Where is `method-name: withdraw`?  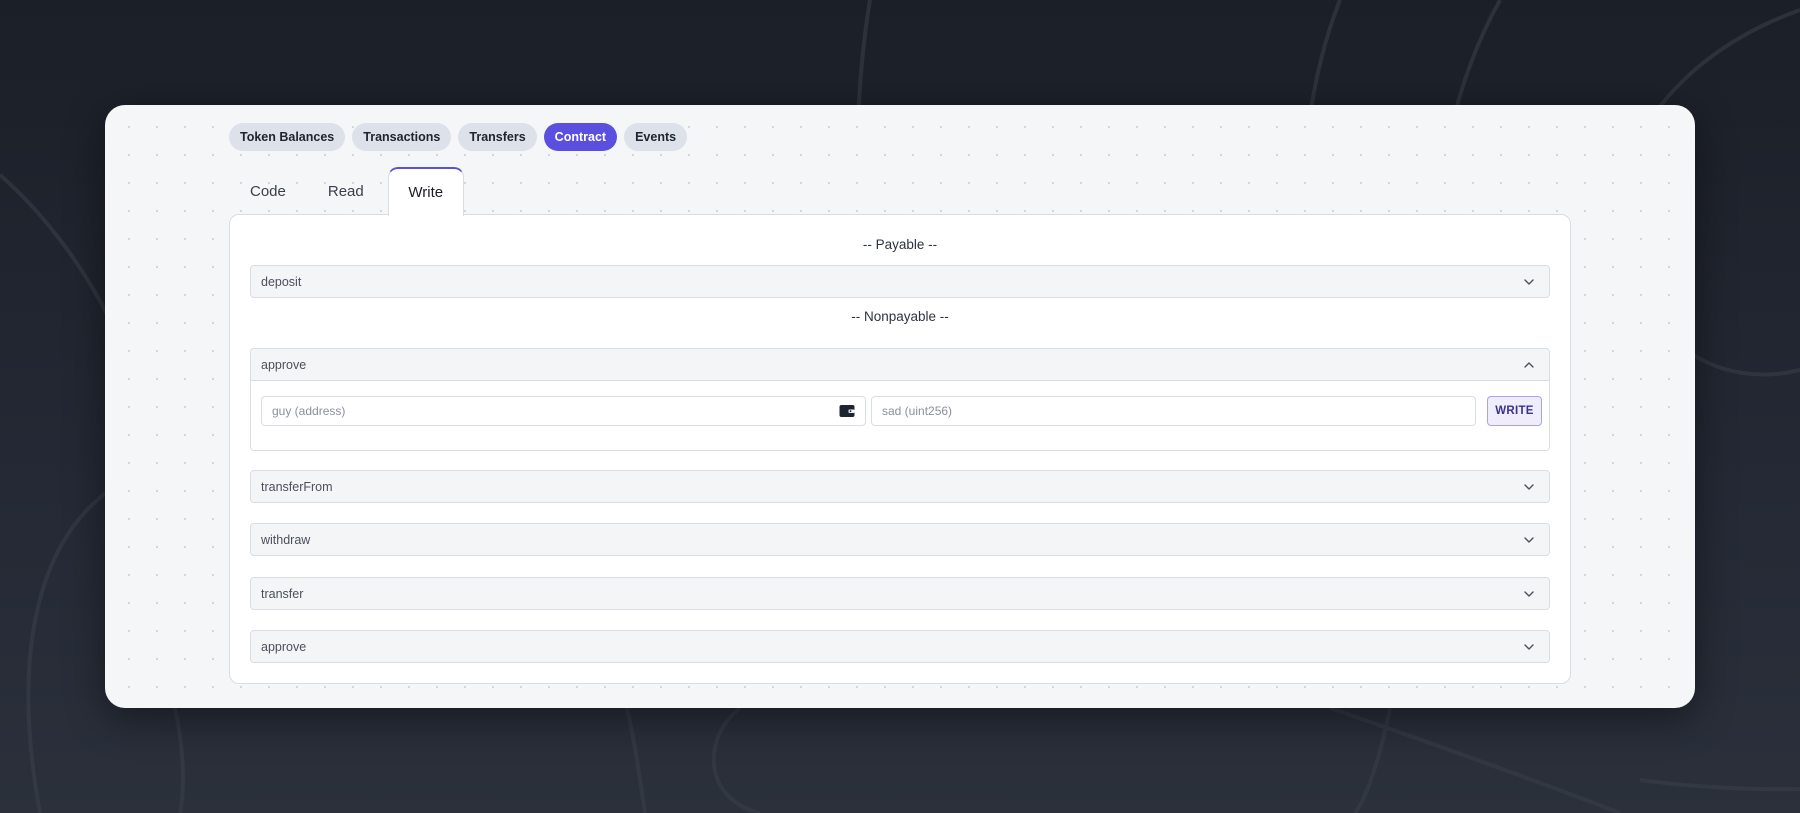 method-name: withdraw is located at coordinates (286, 539).